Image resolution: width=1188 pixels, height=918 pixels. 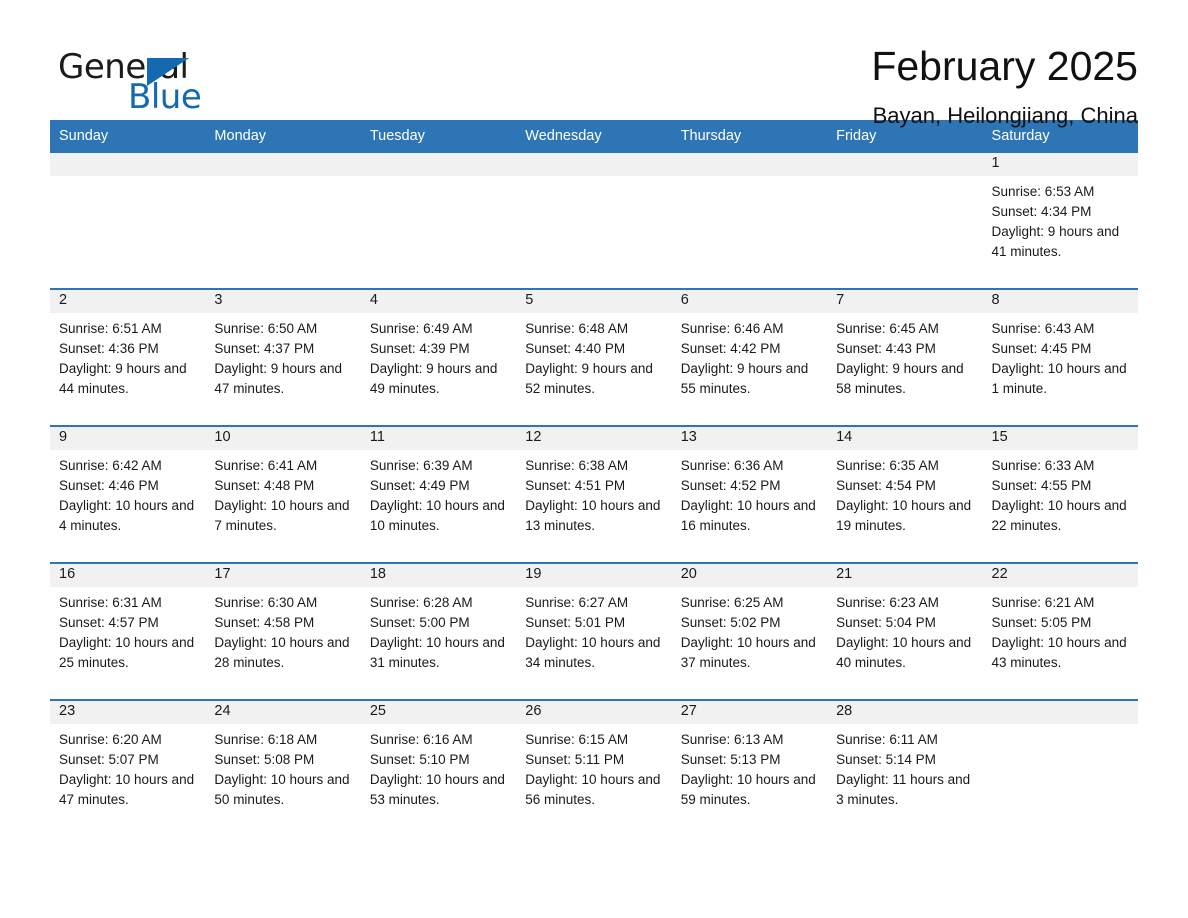 I want to click on sunset-text: Sunset: 4:57 PM, so click(x=109, y=622).